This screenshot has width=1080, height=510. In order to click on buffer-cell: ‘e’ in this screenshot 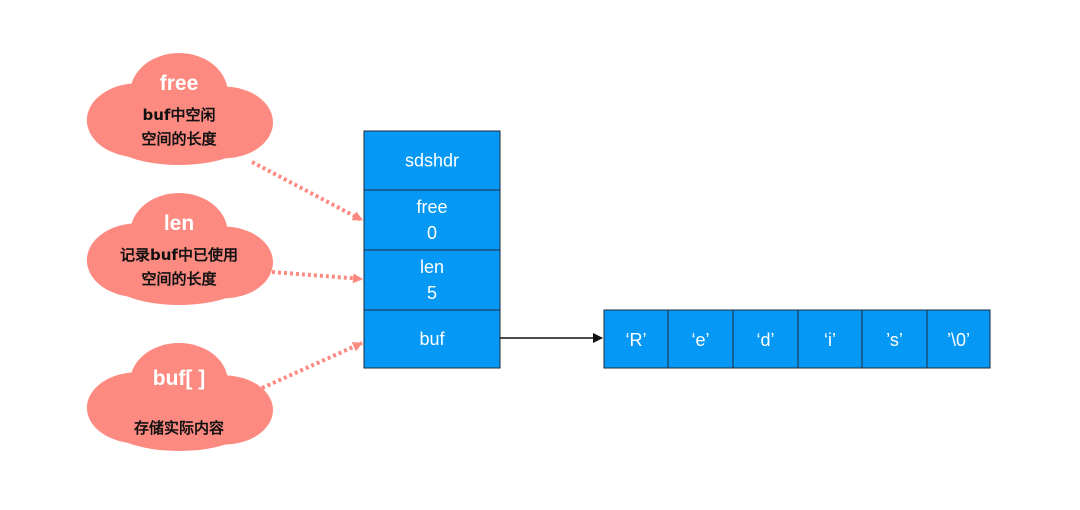, I will do `click(700, 339)`.